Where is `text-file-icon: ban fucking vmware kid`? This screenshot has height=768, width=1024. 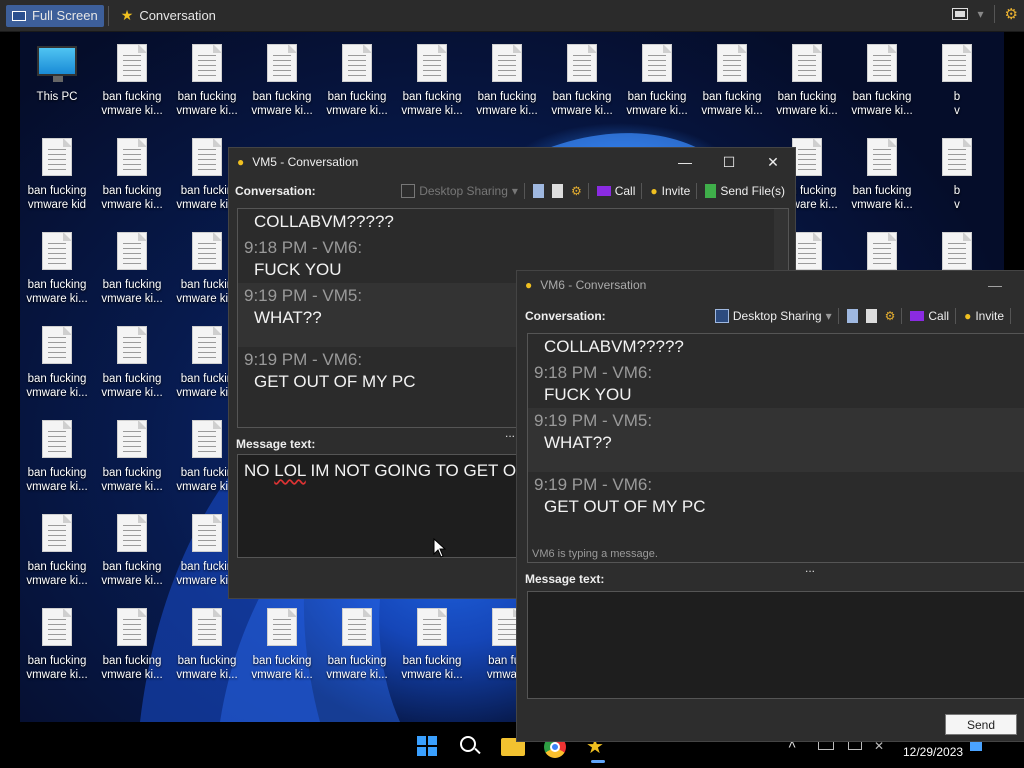 text-file-icon: ban fucking vmware kid is located at coordinates (57, 176).